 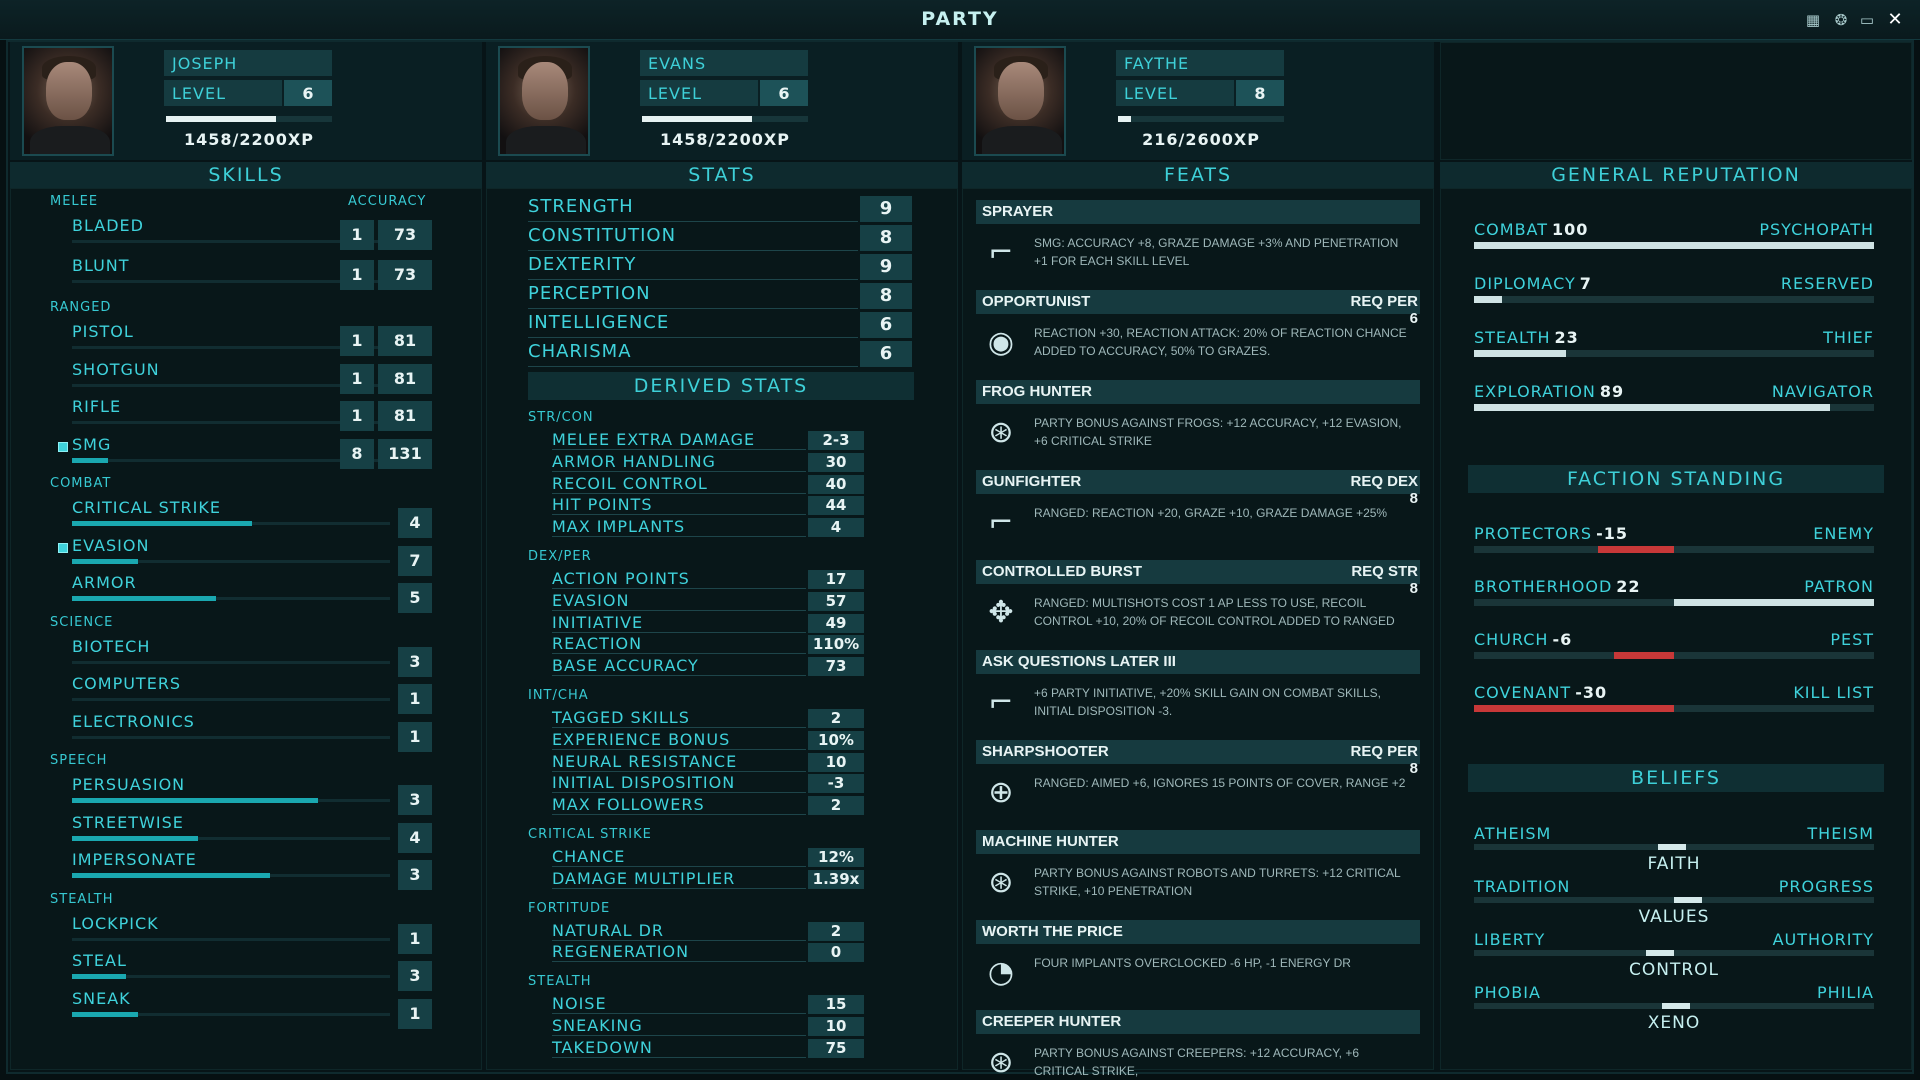 What do you see at coordinates (248, 63) in the screenshot?
I see `character-name: JOSEPH` at bounding box center [248, 63].